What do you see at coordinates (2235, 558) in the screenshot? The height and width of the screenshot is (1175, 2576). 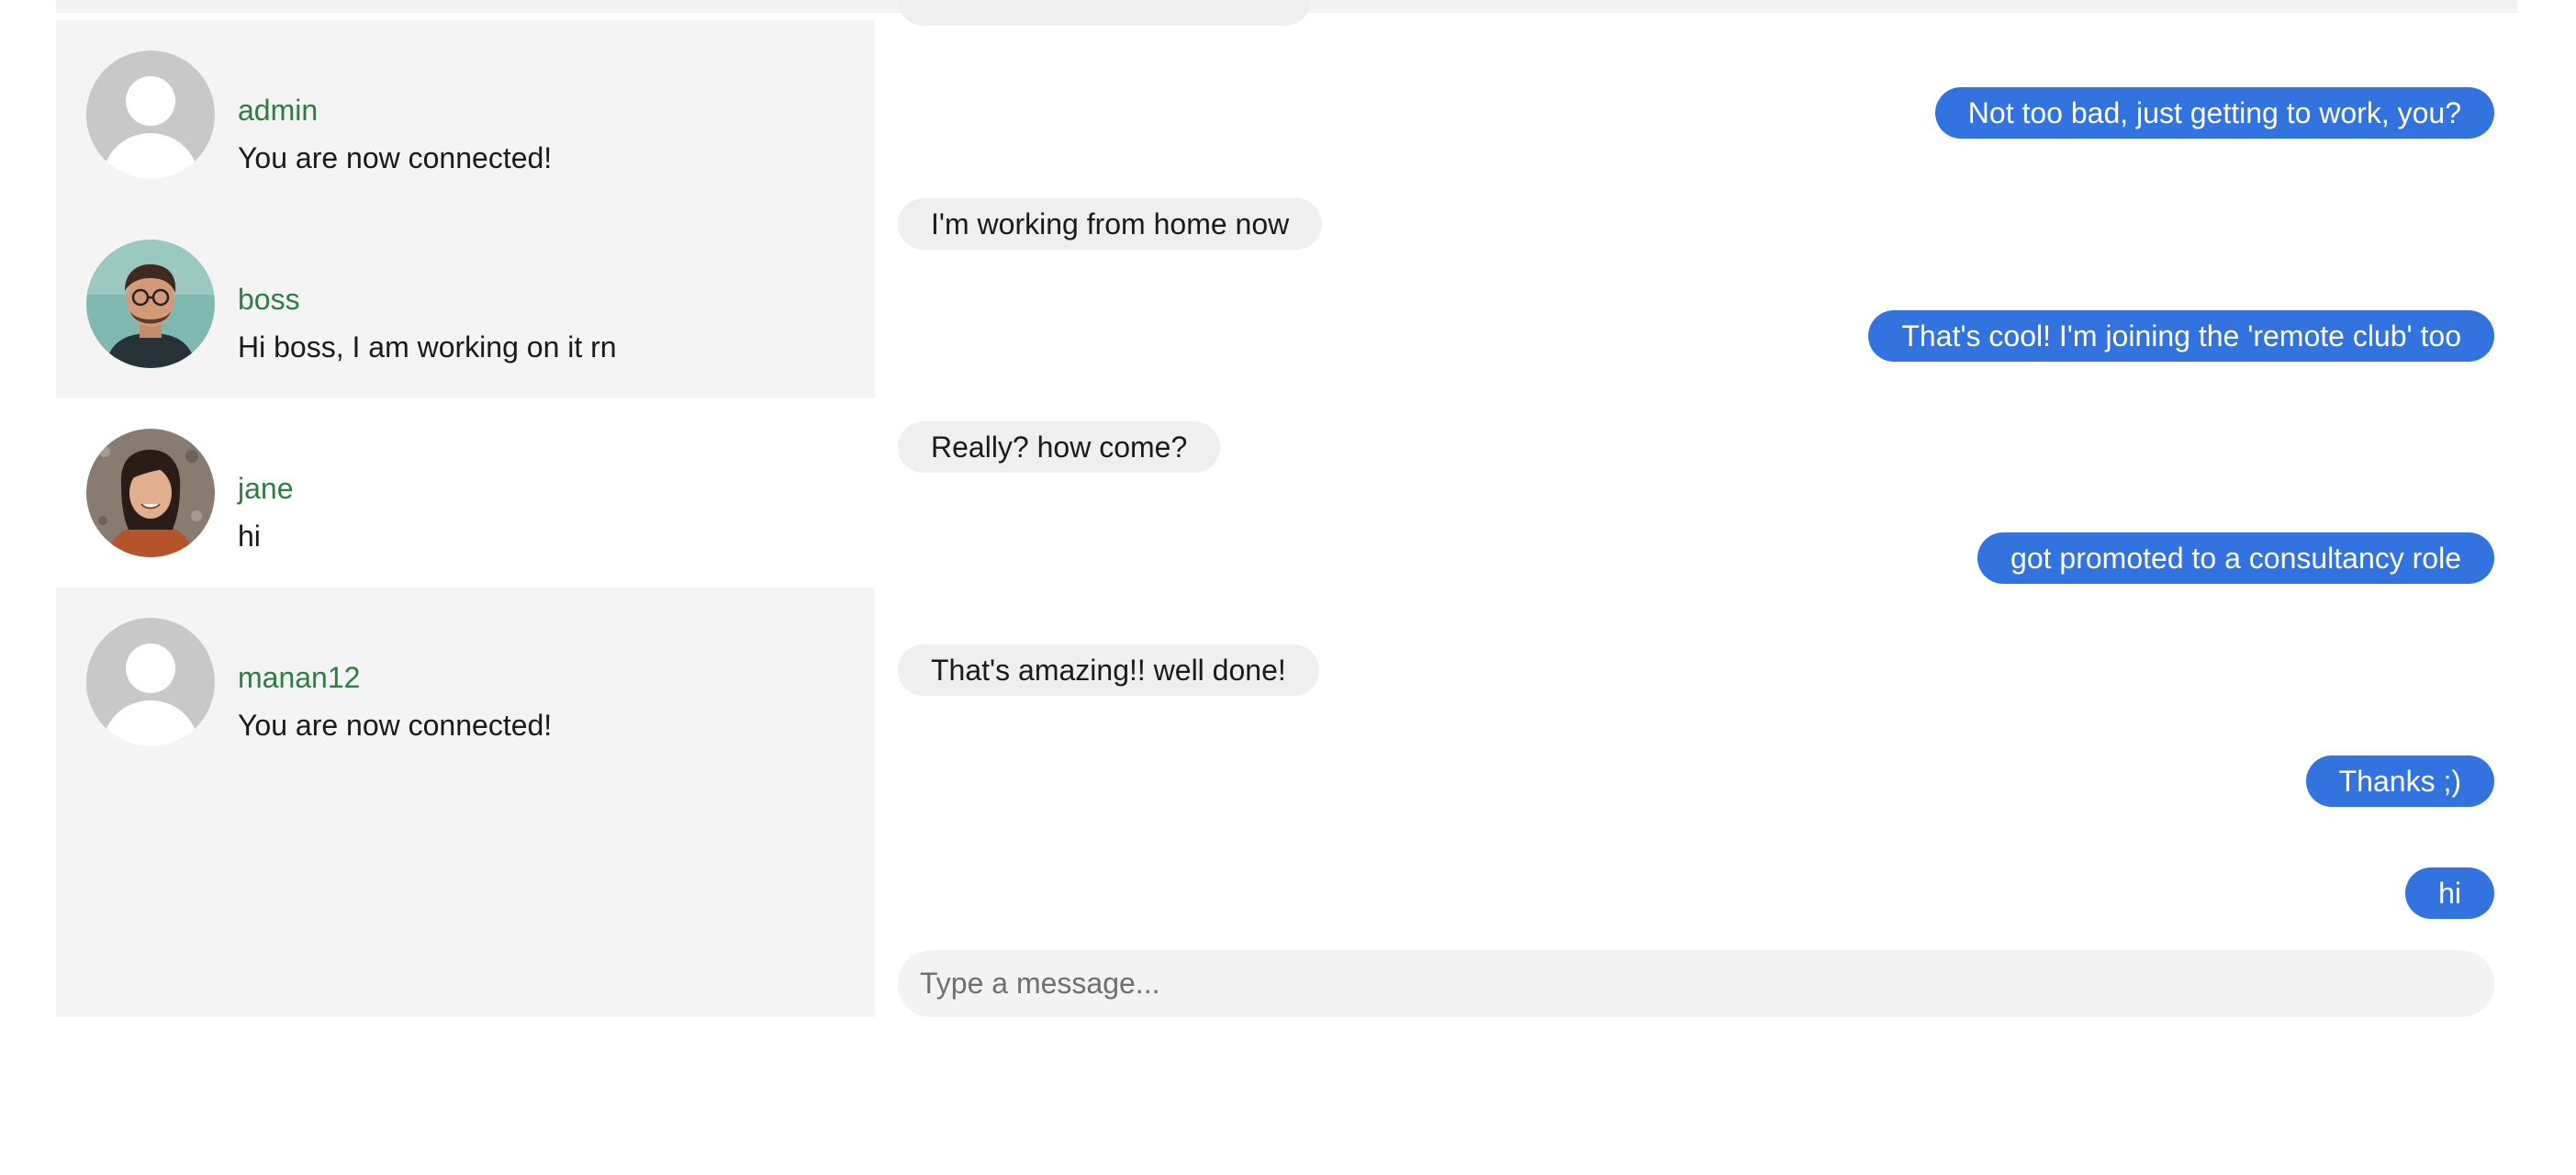 I see `message-bubble-outgoing: got promoted to a consultancy role` at bounding box center [2235, 558].